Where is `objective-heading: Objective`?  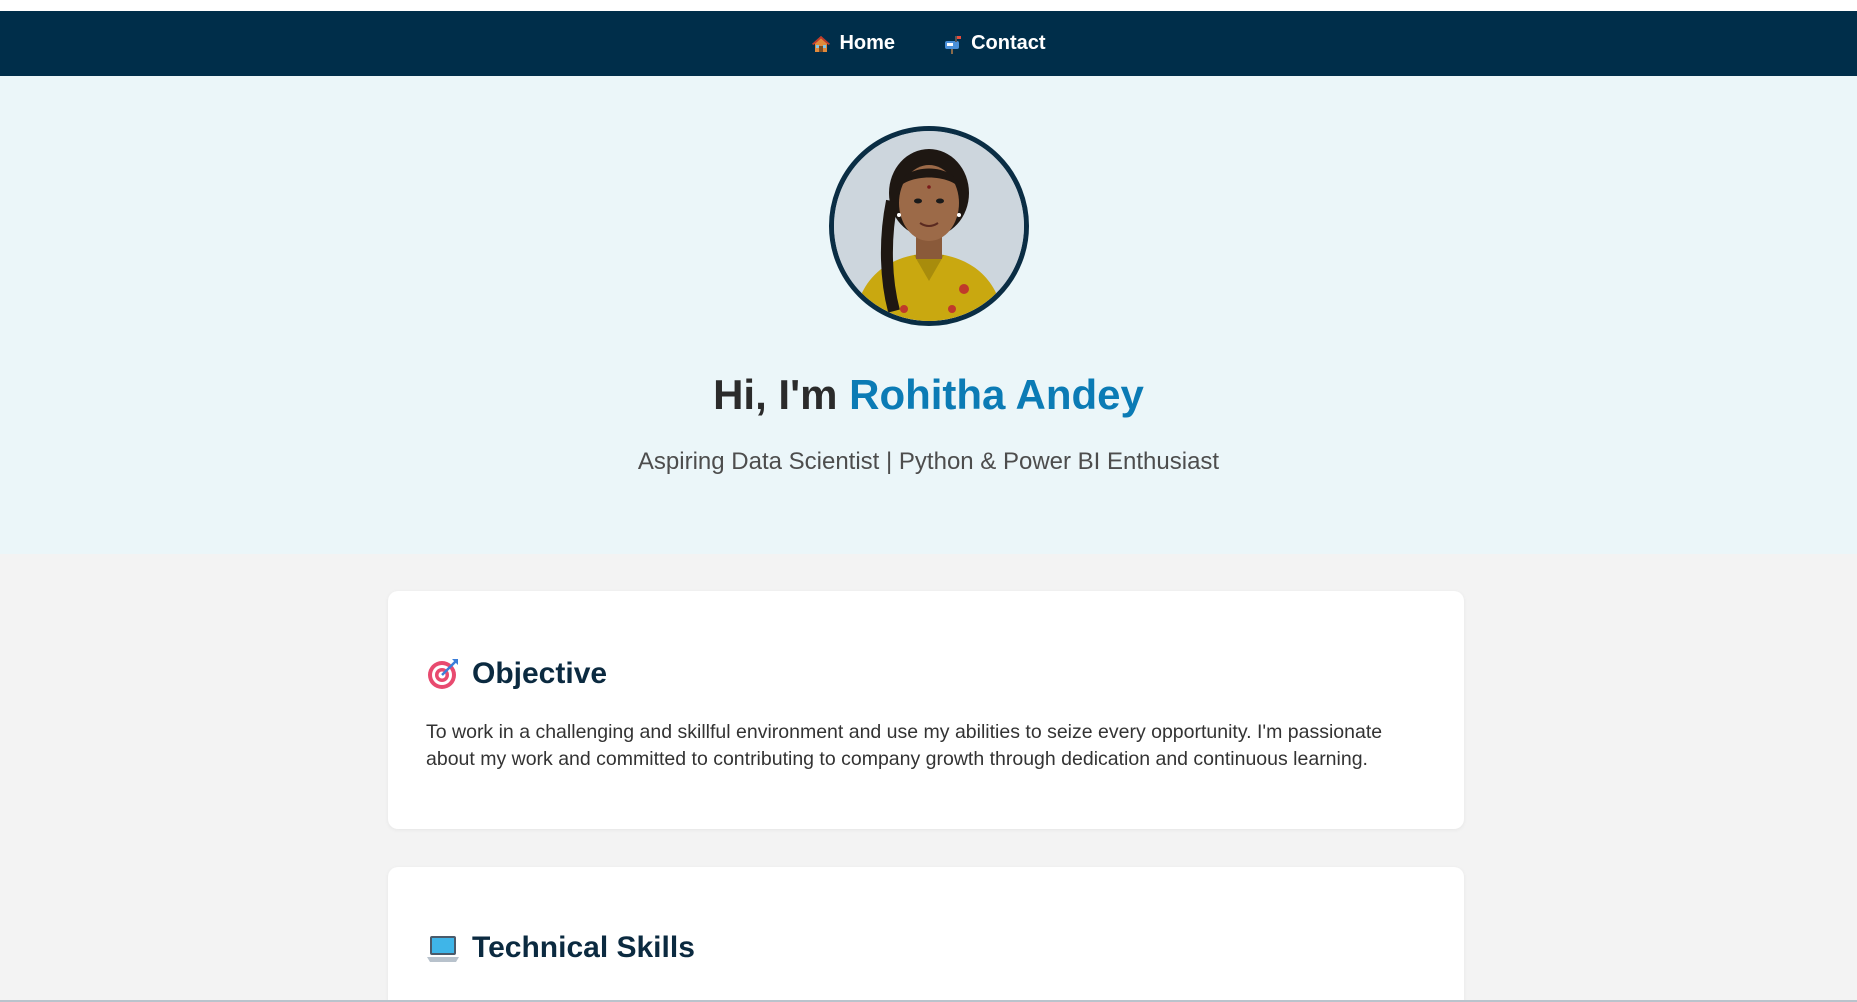 objective-heading: Objective is located at coordinates (926, 674).